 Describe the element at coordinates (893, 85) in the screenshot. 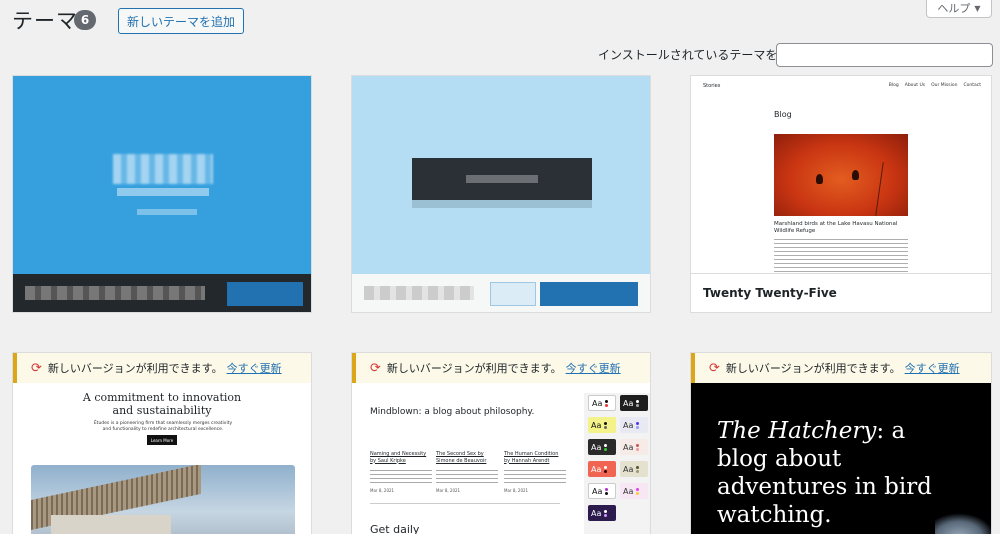

I see `preview-nav-item: Blog` at that location.